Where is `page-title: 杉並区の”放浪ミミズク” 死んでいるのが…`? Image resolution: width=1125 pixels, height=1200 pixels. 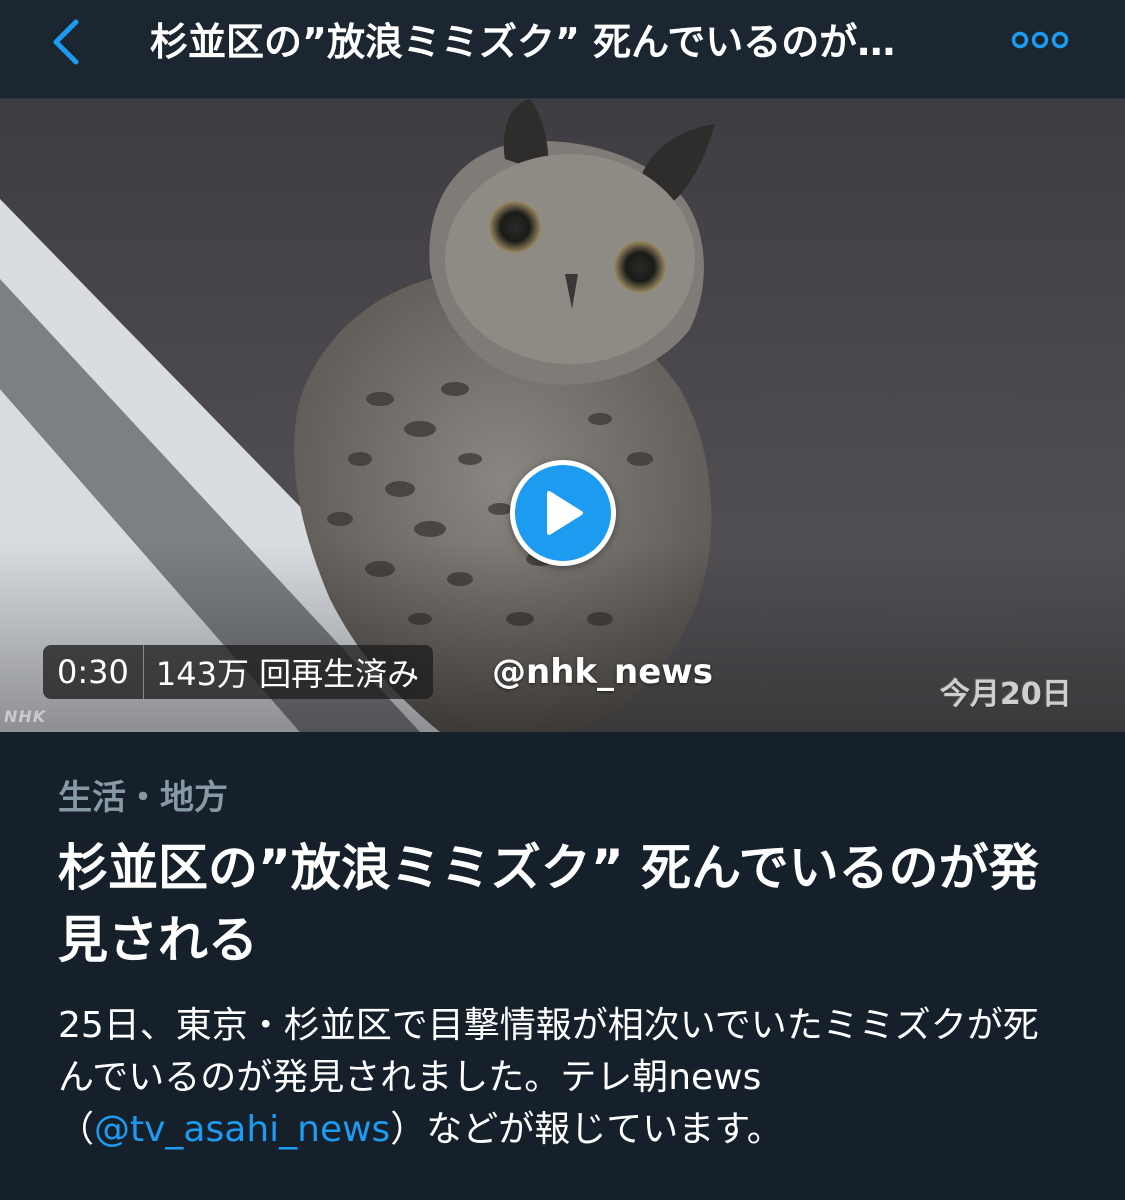
page-title: 杉並区の”放浪ミミズク” 死んでいるのが… is located at coordinates (523, 42).